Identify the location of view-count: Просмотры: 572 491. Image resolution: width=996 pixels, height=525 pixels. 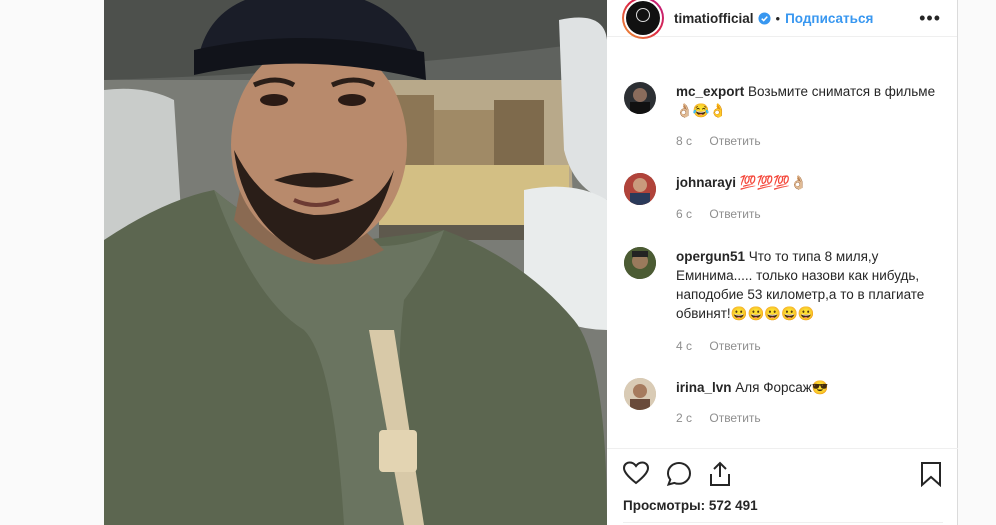
(690, 505).